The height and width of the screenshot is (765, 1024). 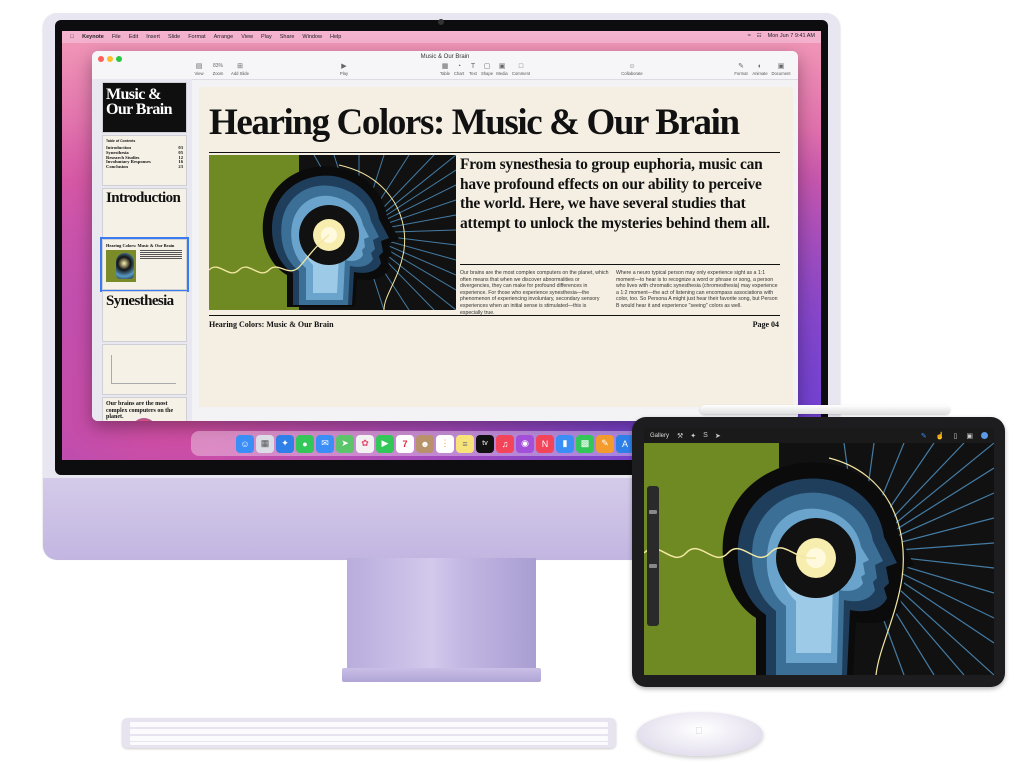 I want to click on brush-size-handle, so click(x=653, y=512).